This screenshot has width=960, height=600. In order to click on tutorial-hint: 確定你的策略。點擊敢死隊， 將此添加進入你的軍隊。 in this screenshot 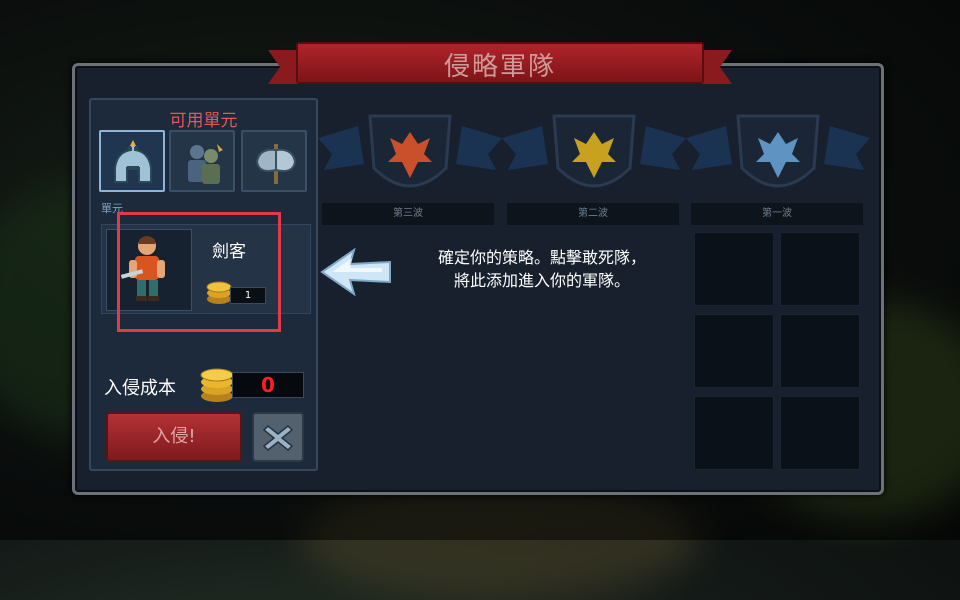, I will do `click(542, 269)`.